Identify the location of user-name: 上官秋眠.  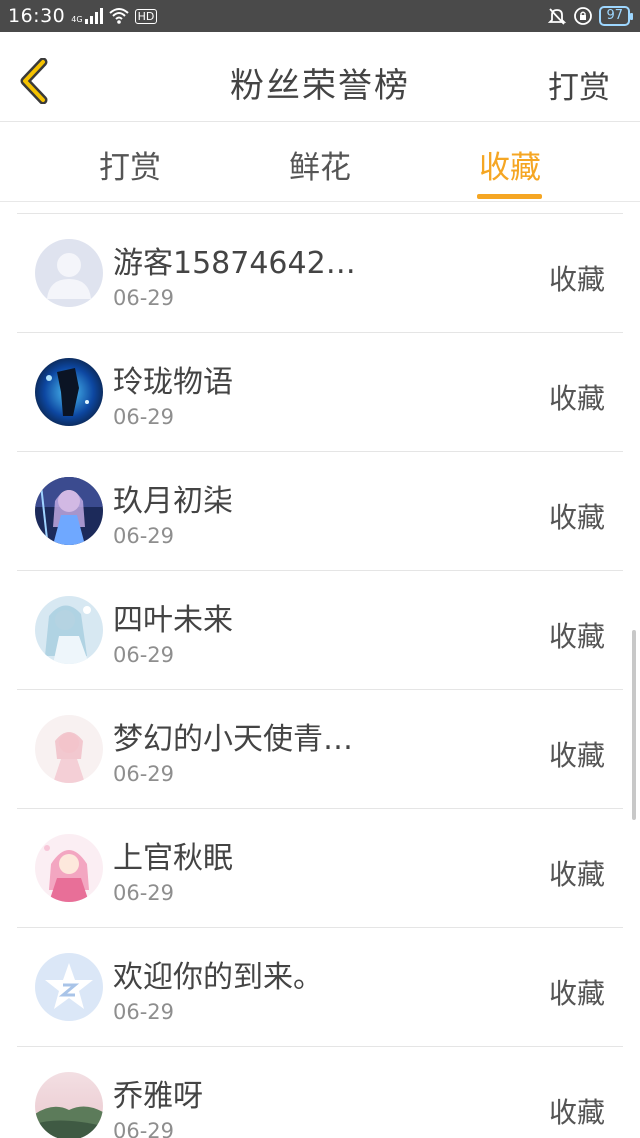
(173, 858).